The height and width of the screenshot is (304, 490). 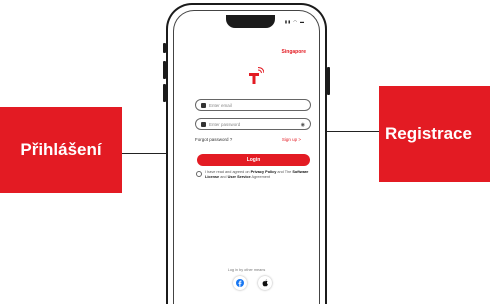 What do you see at coordinates (199, 174) in the screenshot?
I see `agreement-checkbox` at bounding box center [199, 174].